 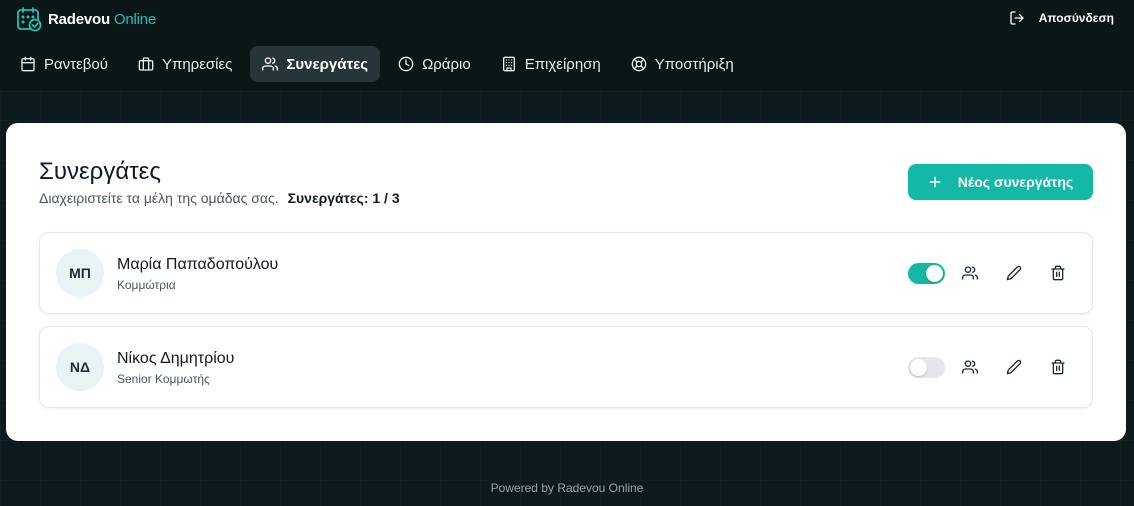 I want to click on partner-count-label: Συνεργάτες:, so click(x=328, y=198).